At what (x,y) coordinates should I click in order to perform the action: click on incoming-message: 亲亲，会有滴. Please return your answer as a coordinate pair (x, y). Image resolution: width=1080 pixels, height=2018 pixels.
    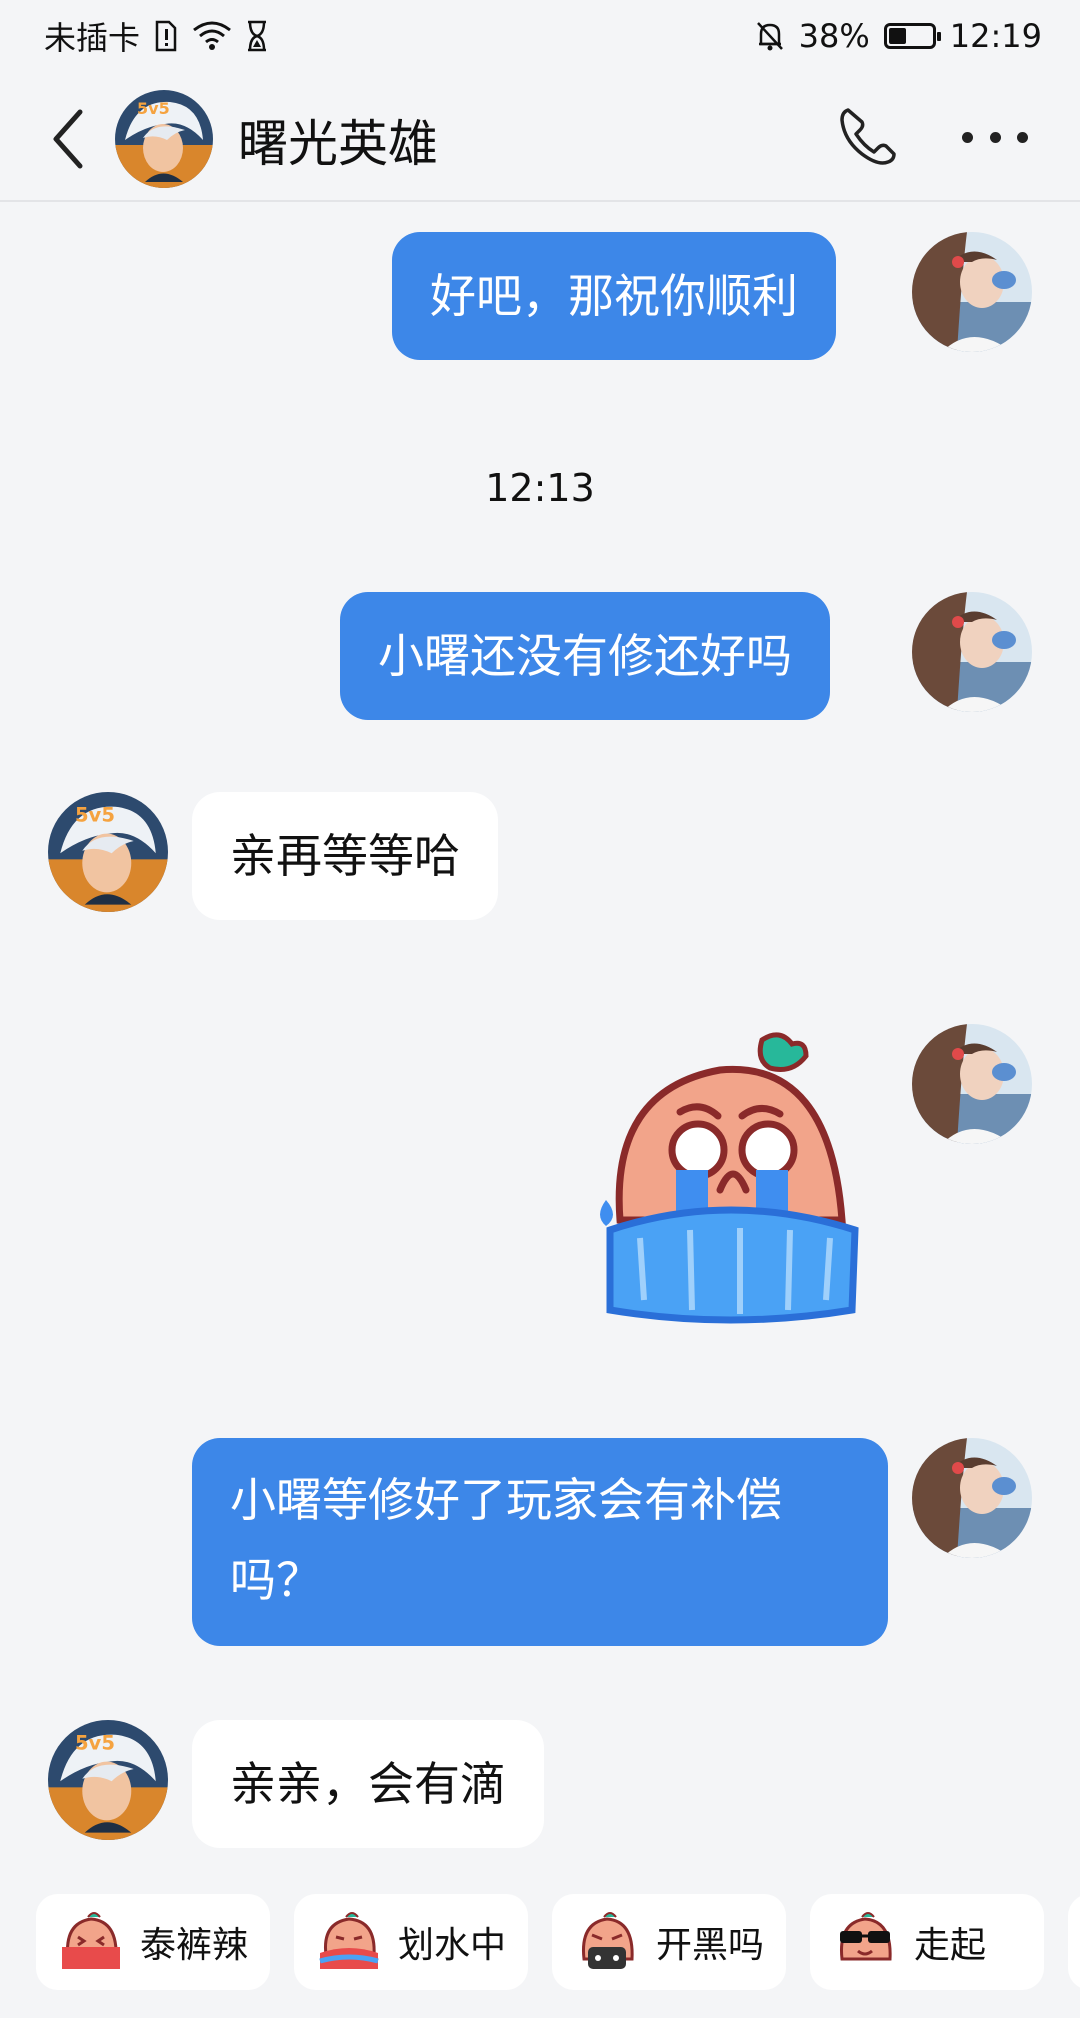
    Looking at the image, I should click on (368, 1784).